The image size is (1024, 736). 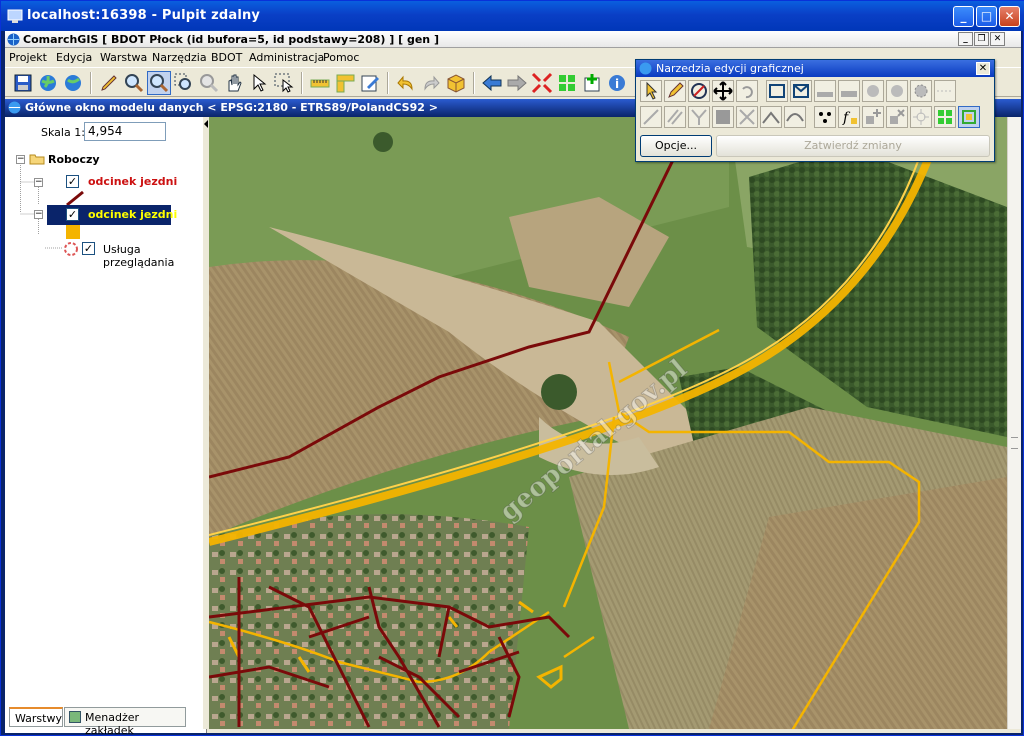 I want to click on box-icon, so click(x=456, y=83).